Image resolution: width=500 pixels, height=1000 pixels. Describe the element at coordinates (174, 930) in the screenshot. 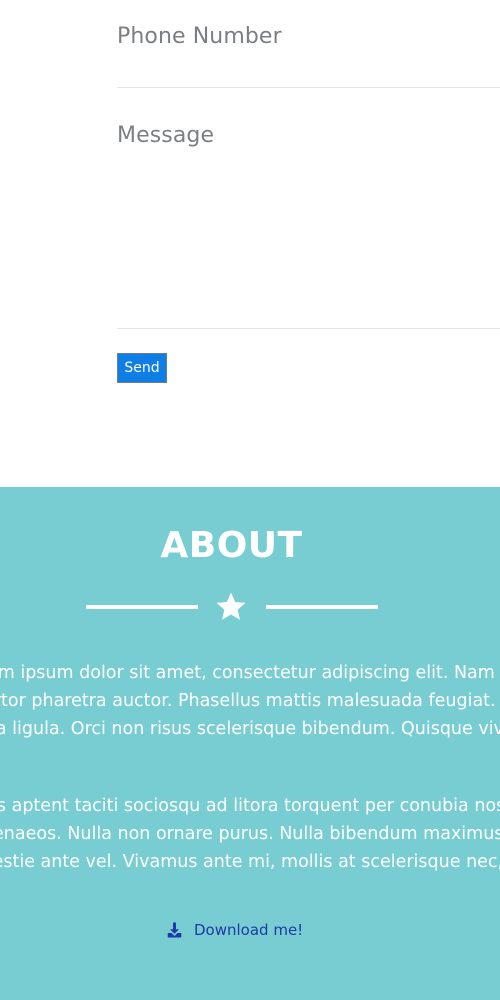

I see `download-icon` at that location.